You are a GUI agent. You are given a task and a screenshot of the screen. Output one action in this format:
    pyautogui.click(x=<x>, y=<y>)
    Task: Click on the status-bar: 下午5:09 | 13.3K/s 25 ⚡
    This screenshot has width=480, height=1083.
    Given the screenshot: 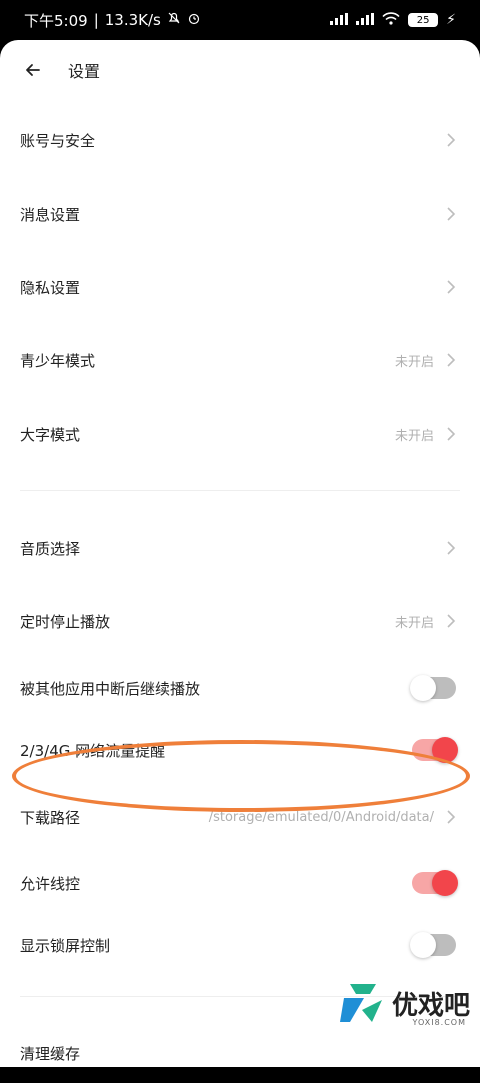 What is the action you would take?
    pyautogui.click(x=240, y=20)
    